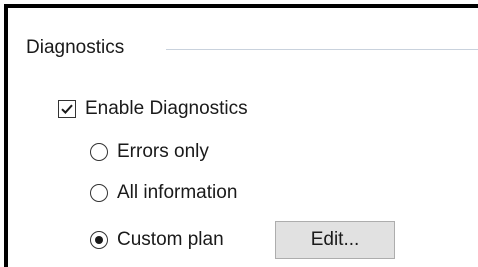 The image size is (478, 267). What do you see at coordinates (170, 240) in the screenshot?
I see `radio-custom-plan-label: Custom plan` at bounding box center [170, 240].